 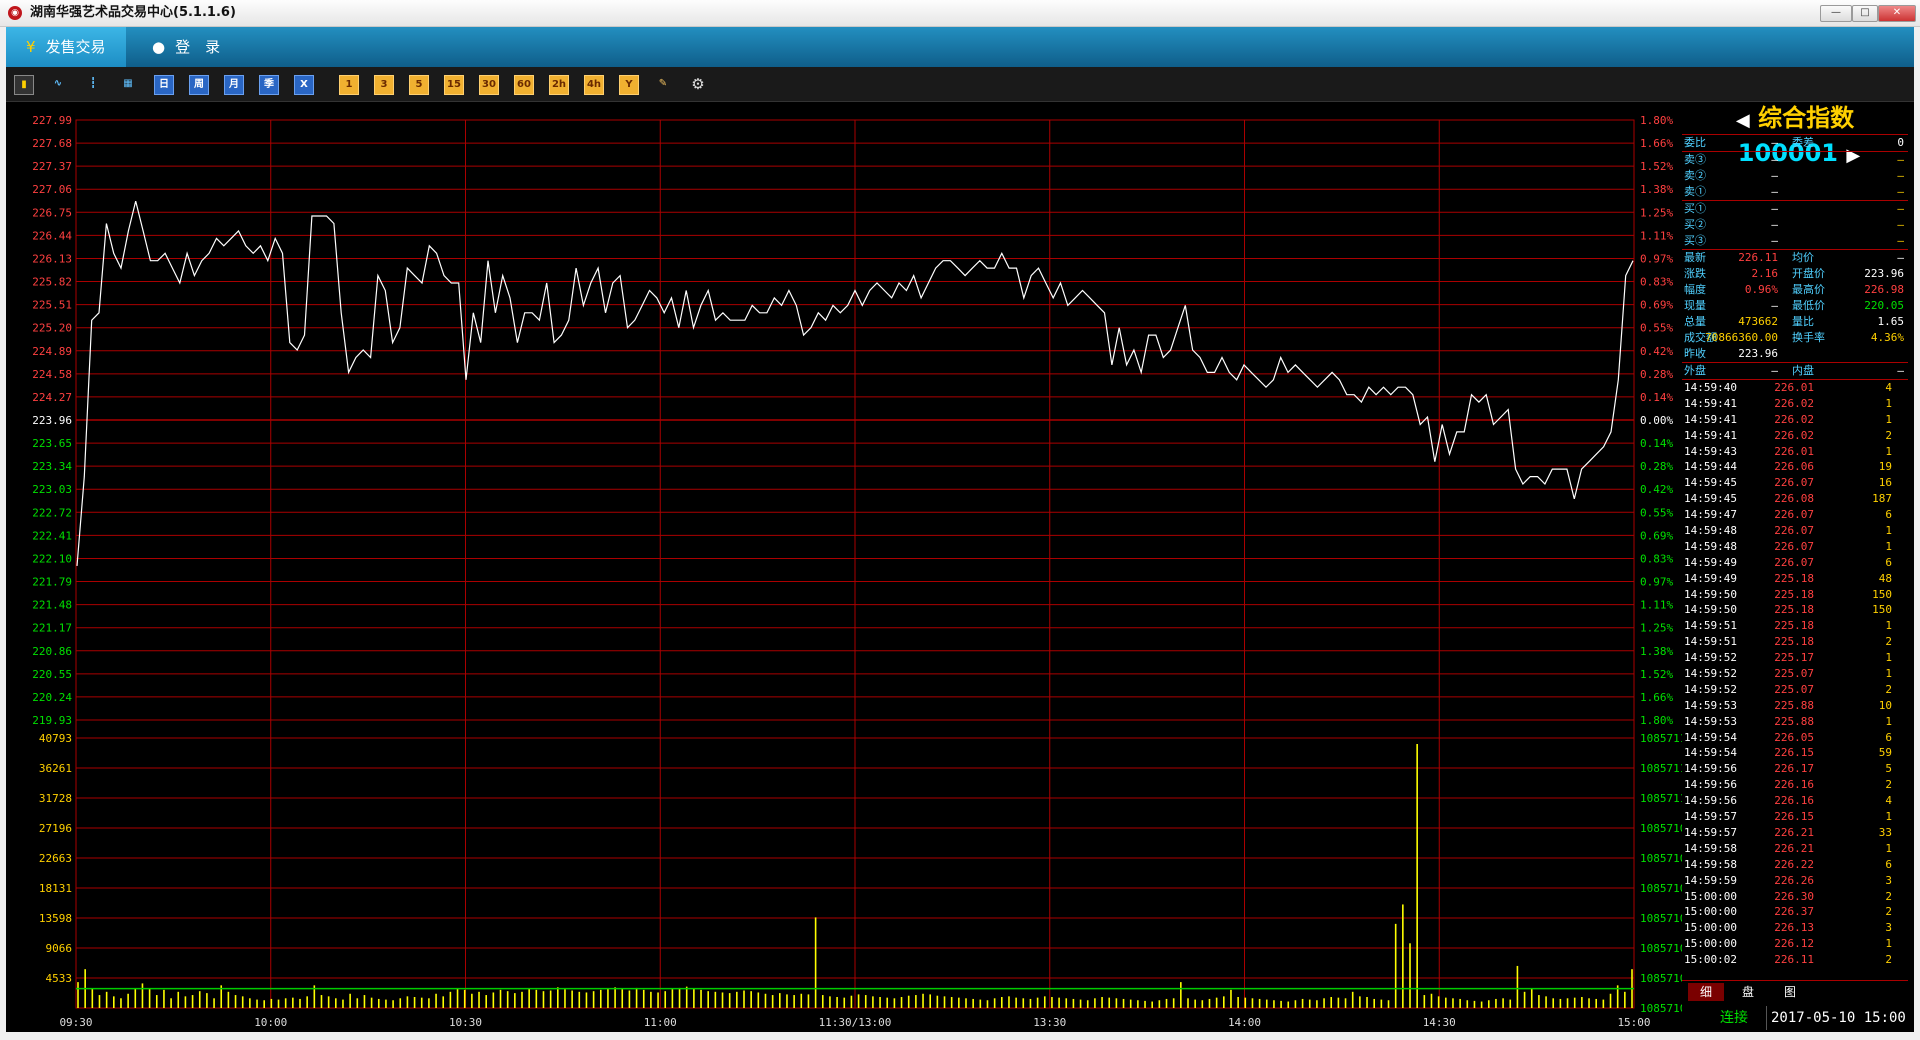 What do you see at coordinates (1656, 235) in the screenshot?
I see `pct-tick-label: 1.11%` at bounding box center [1656, 235].